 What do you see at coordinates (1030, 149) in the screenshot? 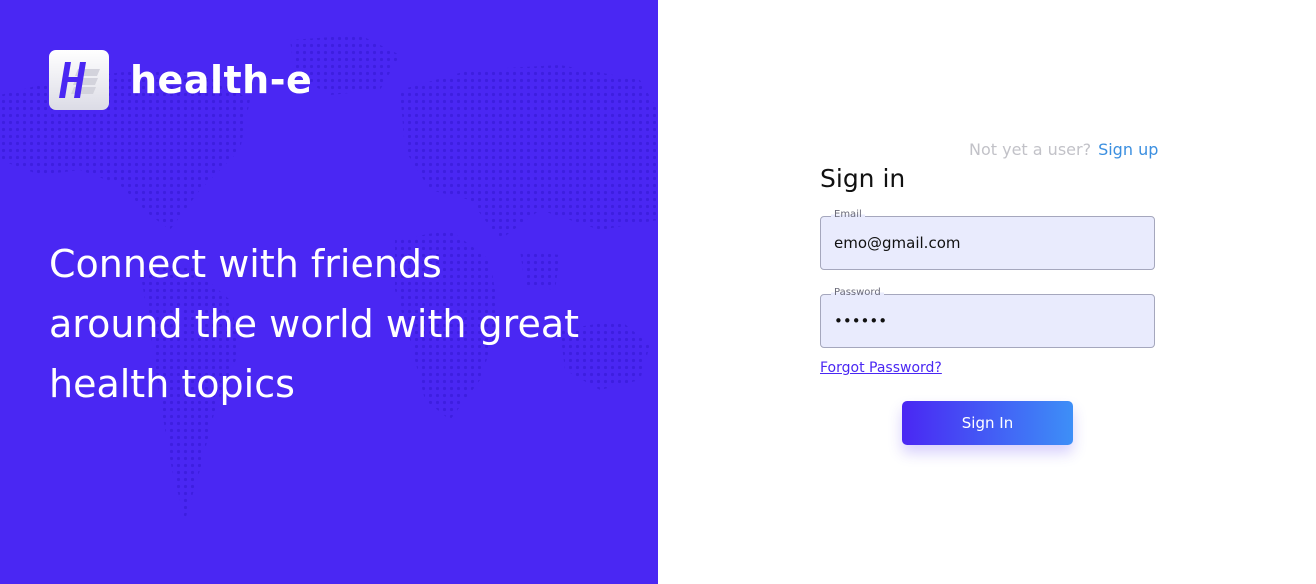
I see `signup-prompt: Not yet a user?` at bounding box center [1030, 149].